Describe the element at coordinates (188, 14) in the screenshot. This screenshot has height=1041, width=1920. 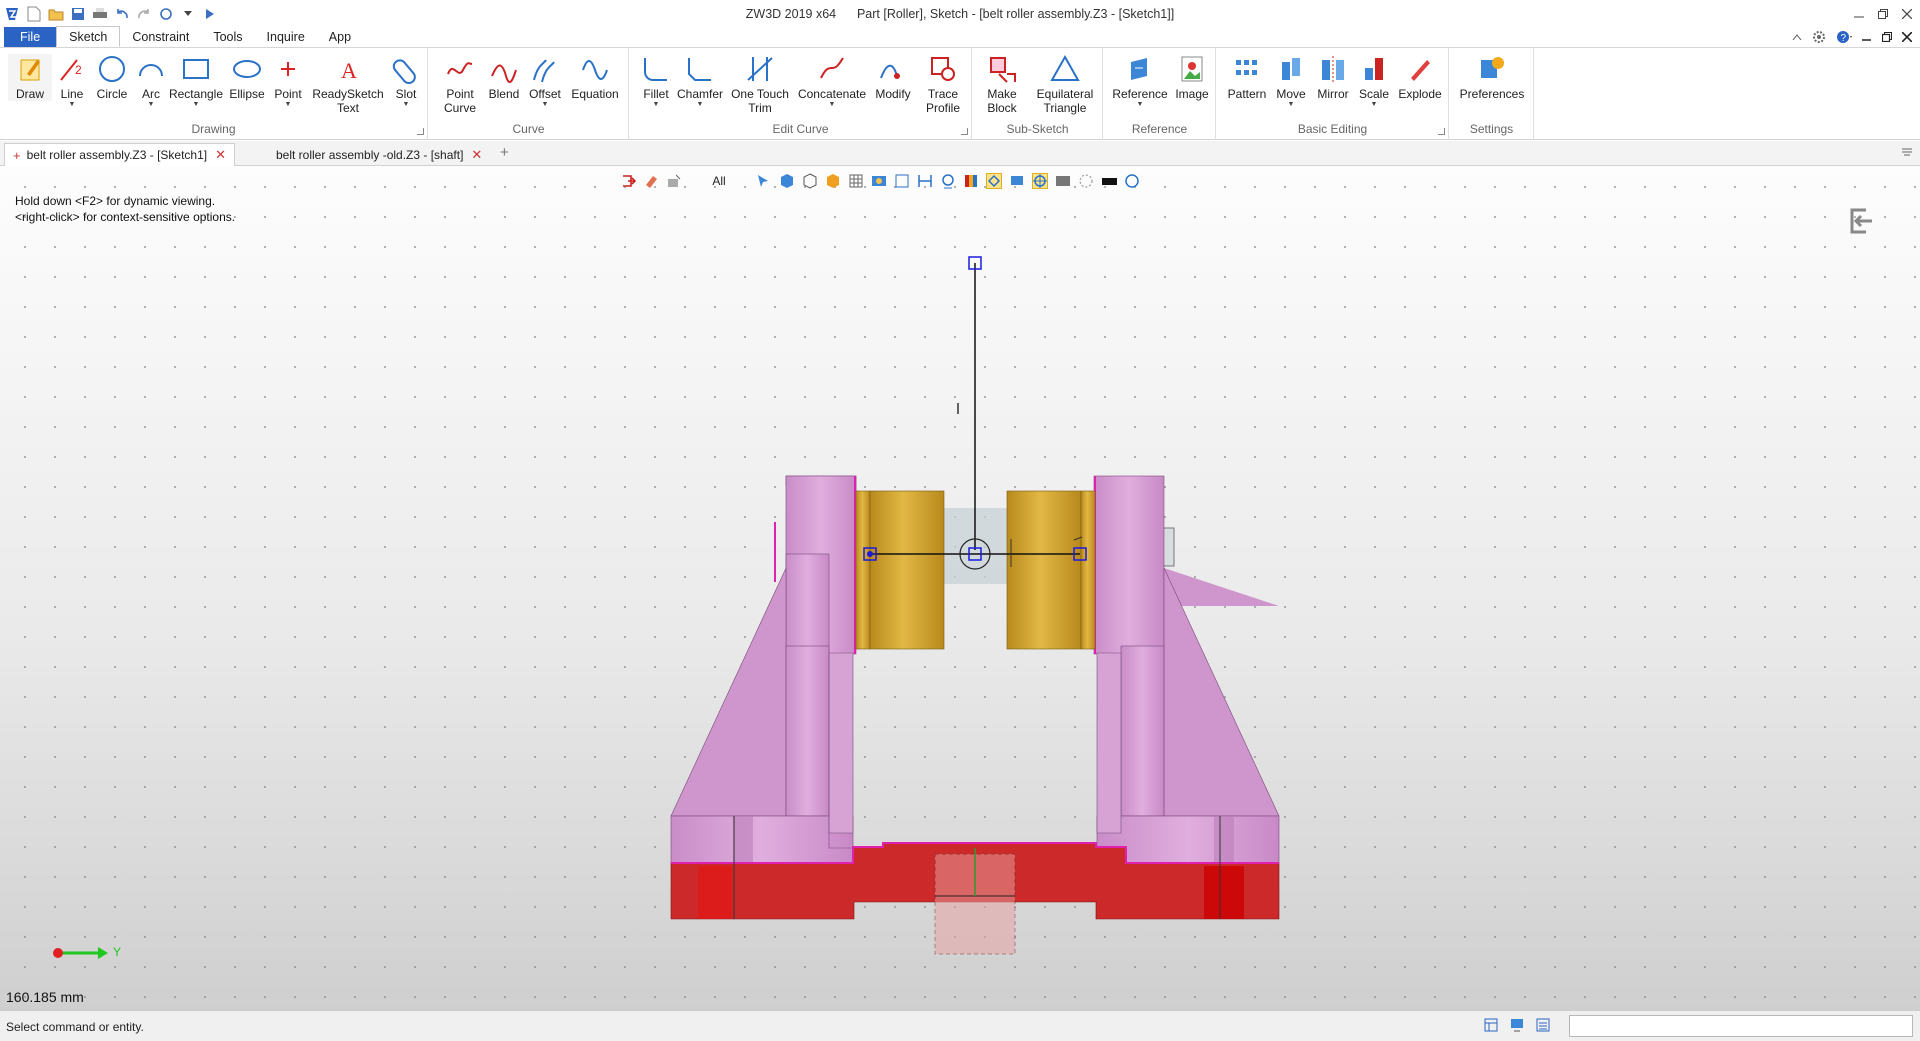
I see `chevron-down-icon` at that location.